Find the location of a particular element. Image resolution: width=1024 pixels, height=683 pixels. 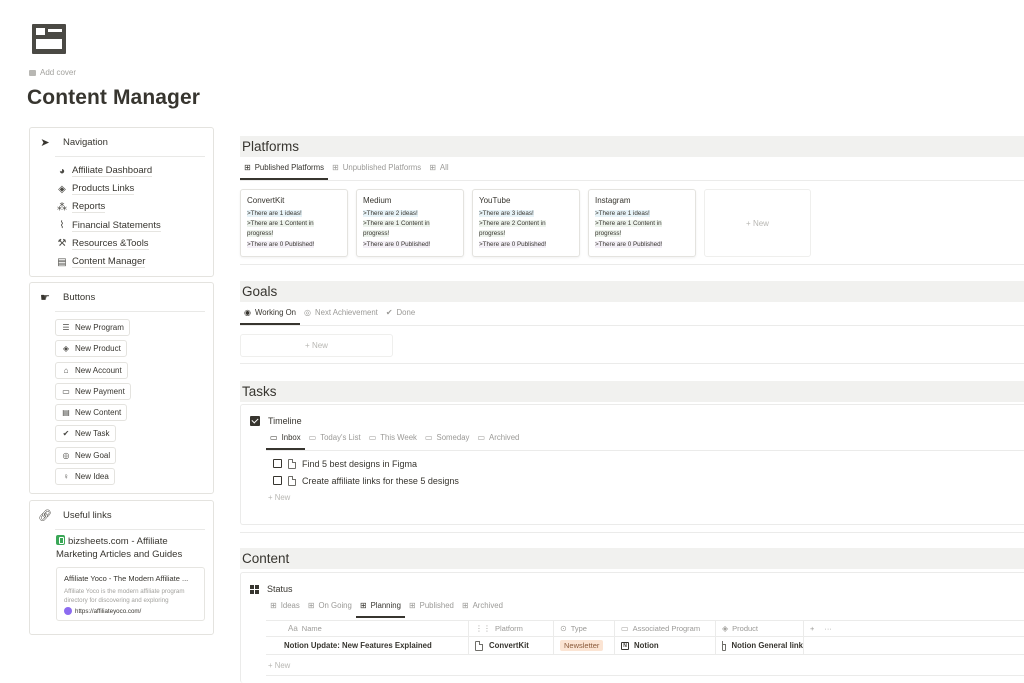

products-icon: ◈ is located at coordinates (62, 189).